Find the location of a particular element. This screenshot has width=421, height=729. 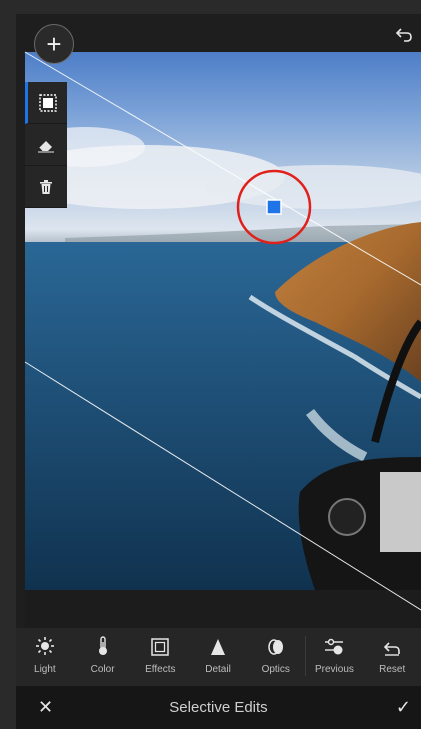

eraser-tool is located at coordinates (46, 145).